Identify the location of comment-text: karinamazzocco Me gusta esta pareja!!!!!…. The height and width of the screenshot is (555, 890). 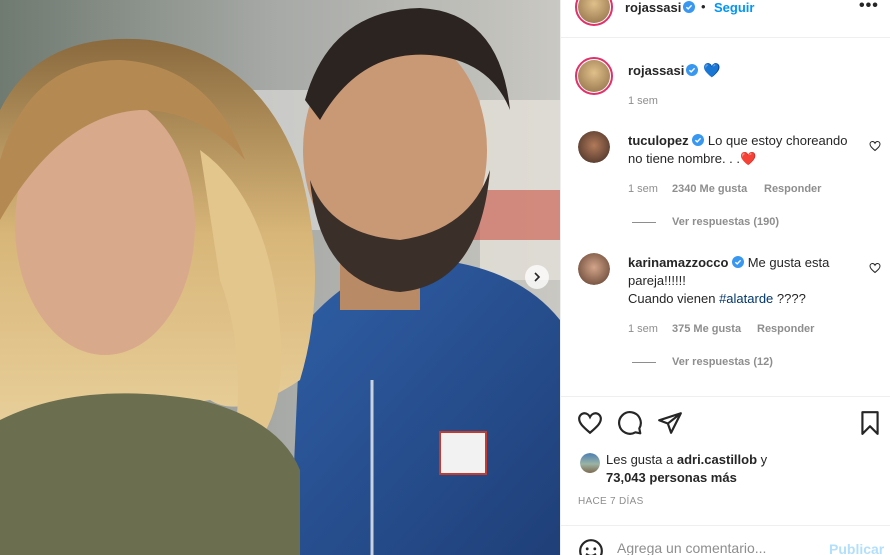
(743, 281).